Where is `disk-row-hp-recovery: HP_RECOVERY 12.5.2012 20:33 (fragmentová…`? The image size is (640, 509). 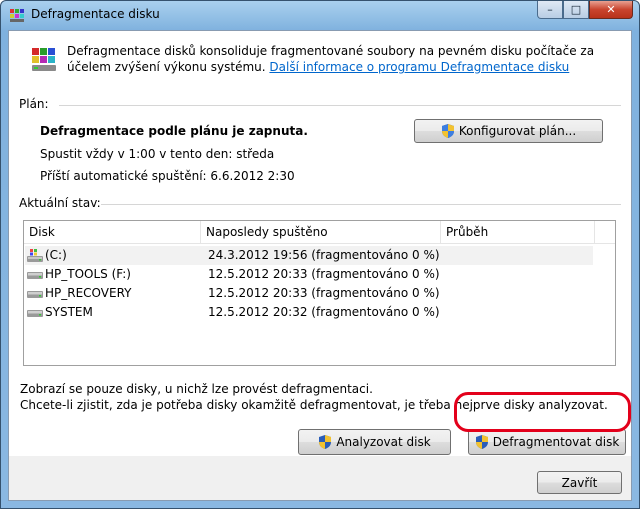
disk-row-hp-recovery: HP_RECOVERY 12.5.2012 20:33 (fragmentová… is located at coordinates (309, 293).